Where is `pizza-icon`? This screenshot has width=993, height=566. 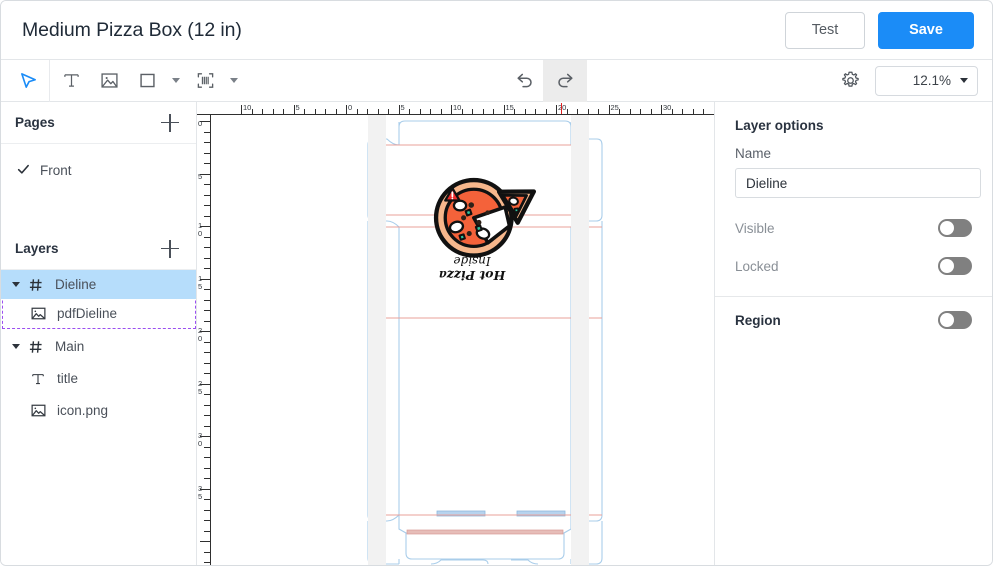
pizza-icon is located at coordinates (485, 217).